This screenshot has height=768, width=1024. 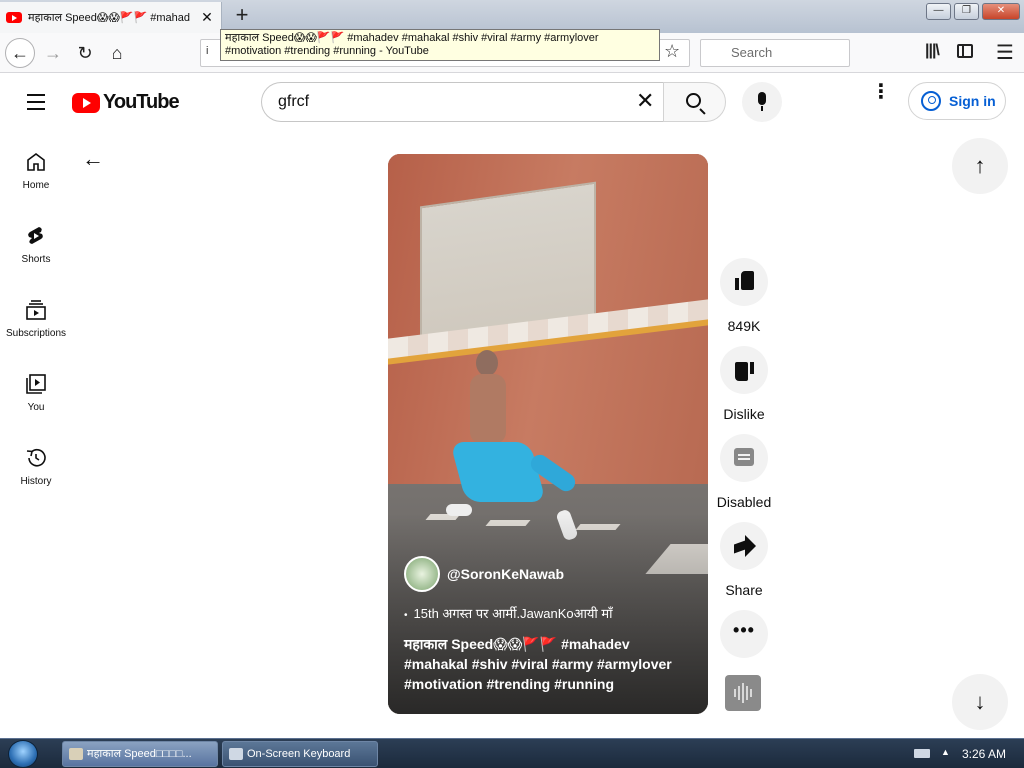 What do you see at coordinates (117, 53) in the screenshot?
I see `browser-home-button: ⌂` at bounding box center [117, 53].